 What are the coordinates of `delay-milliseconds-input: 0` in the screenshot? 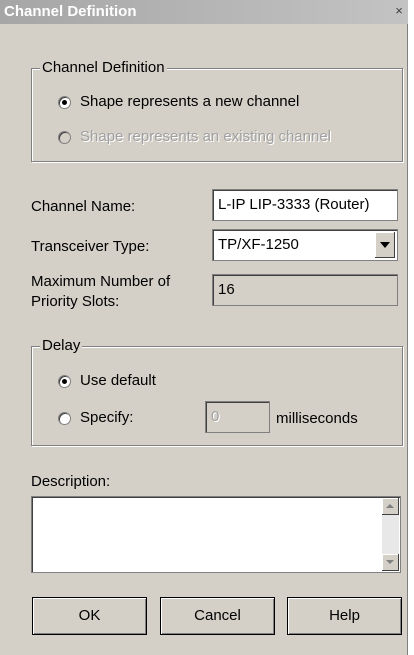 It's located at (237, 417).